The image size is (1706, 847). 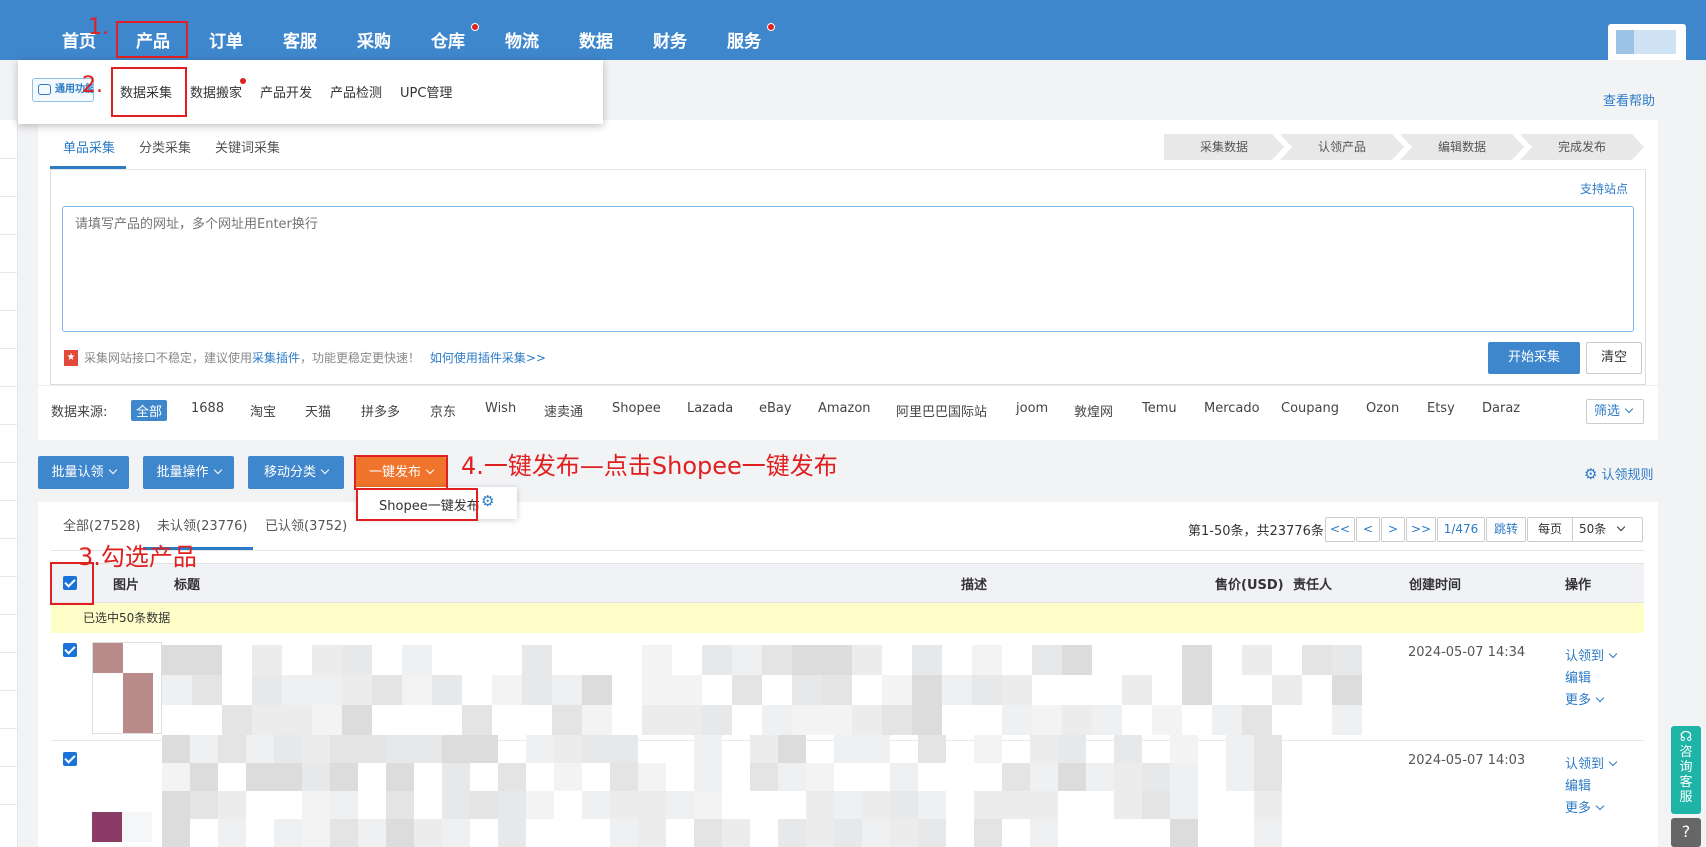 I want to click on header-owner: 责任人, so click(x=1313, y=585).